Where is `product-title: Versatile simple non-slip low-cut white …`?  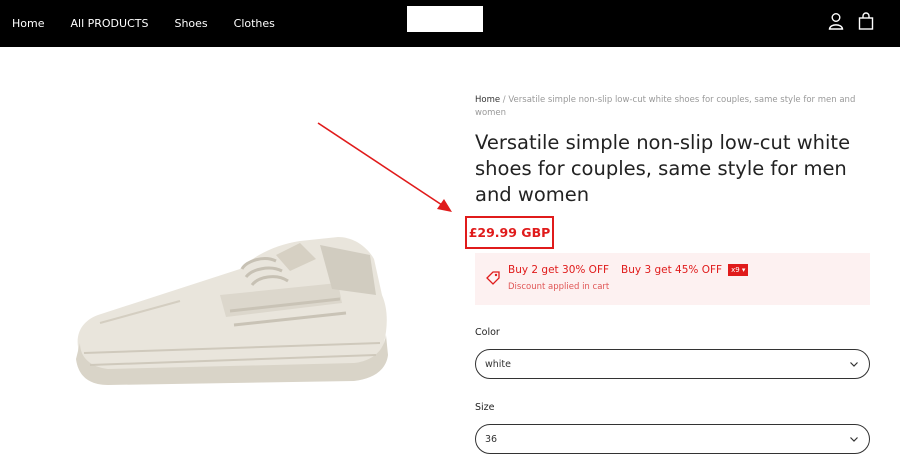
product-title: Versatile simple non-slip low-cut white … is located at coordinates (663, 168).